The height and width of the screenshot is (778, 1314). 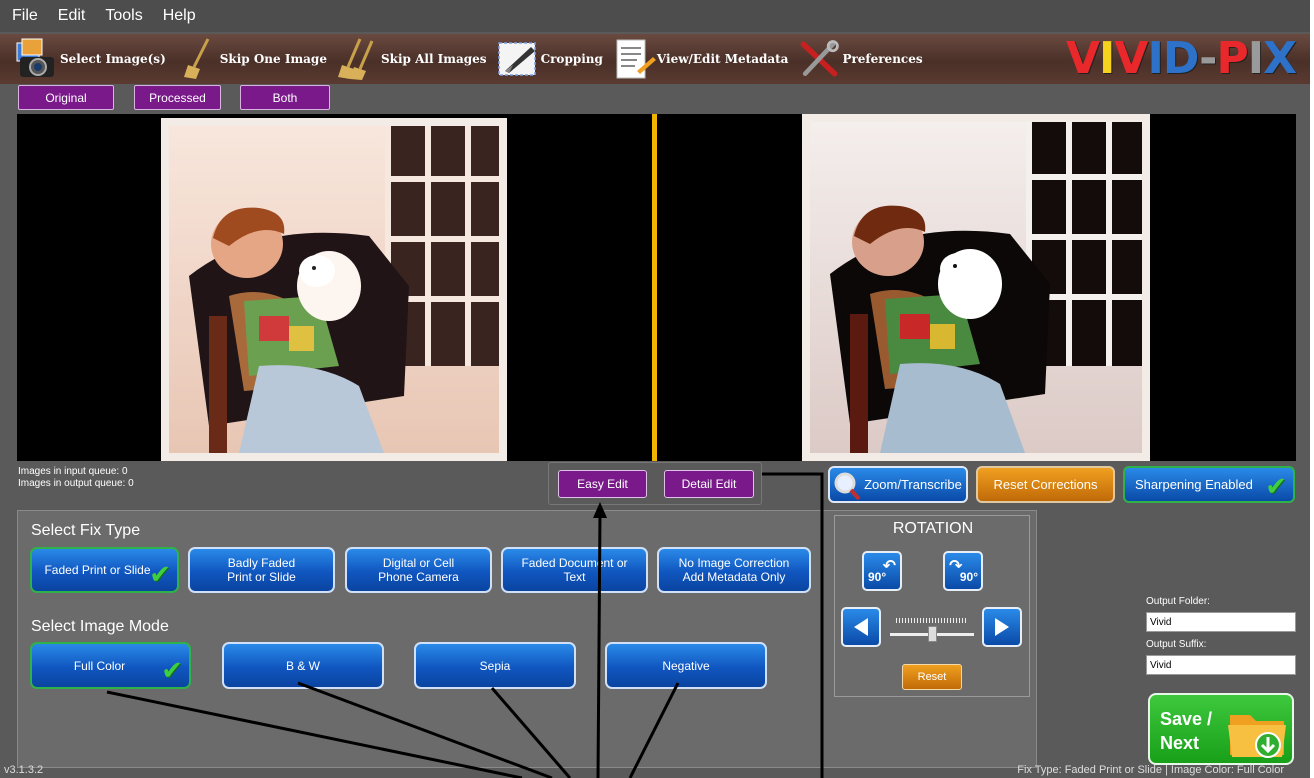 What do you see at coordinates (882, 59) in the screenshot?
I see `preferences-label: Preferences` at bounding box center [882, 59].